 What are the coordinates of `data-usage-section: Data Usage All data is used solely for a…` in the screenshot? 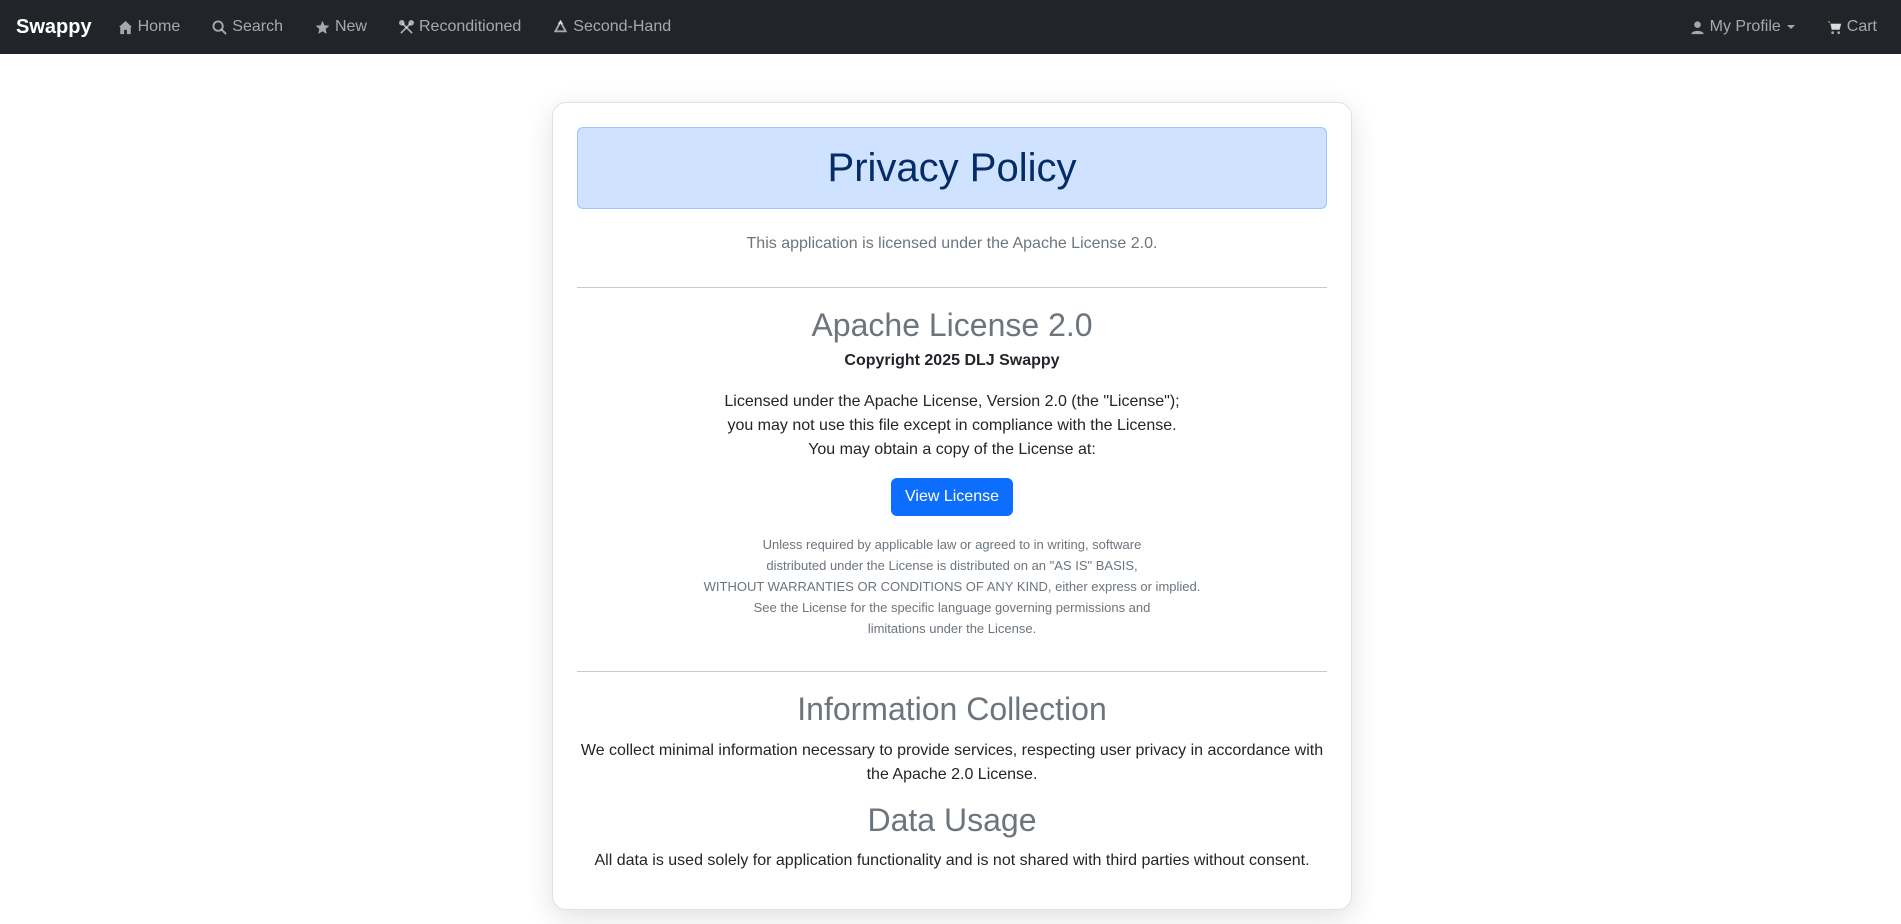 It's located at (952, 837).